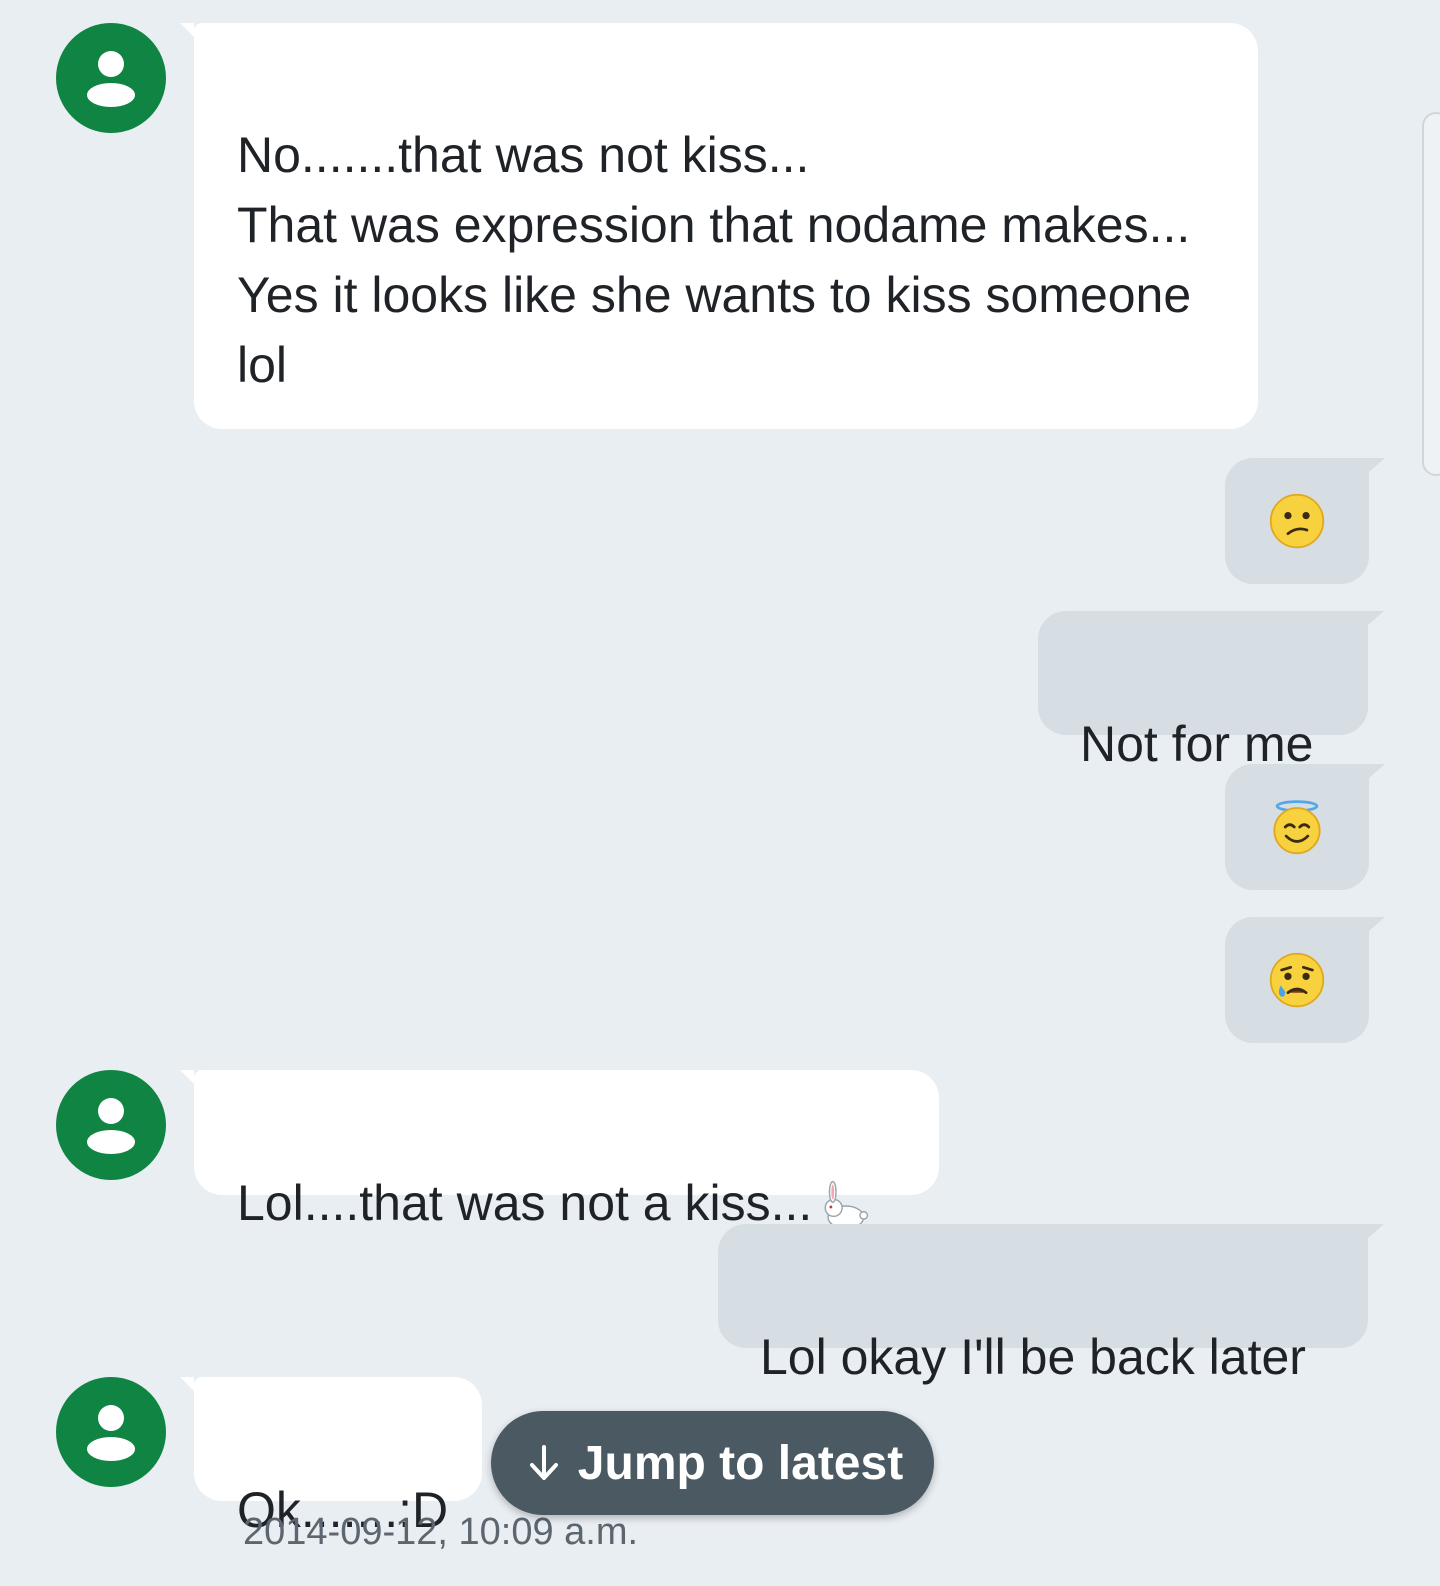 This screenshot has height=1586, width=1440. What do you see at coordinates (1033, 1357) in the screenshot?
I see `message-text: Lol okay I'll be back later` at bounding box center [1033, 1357].